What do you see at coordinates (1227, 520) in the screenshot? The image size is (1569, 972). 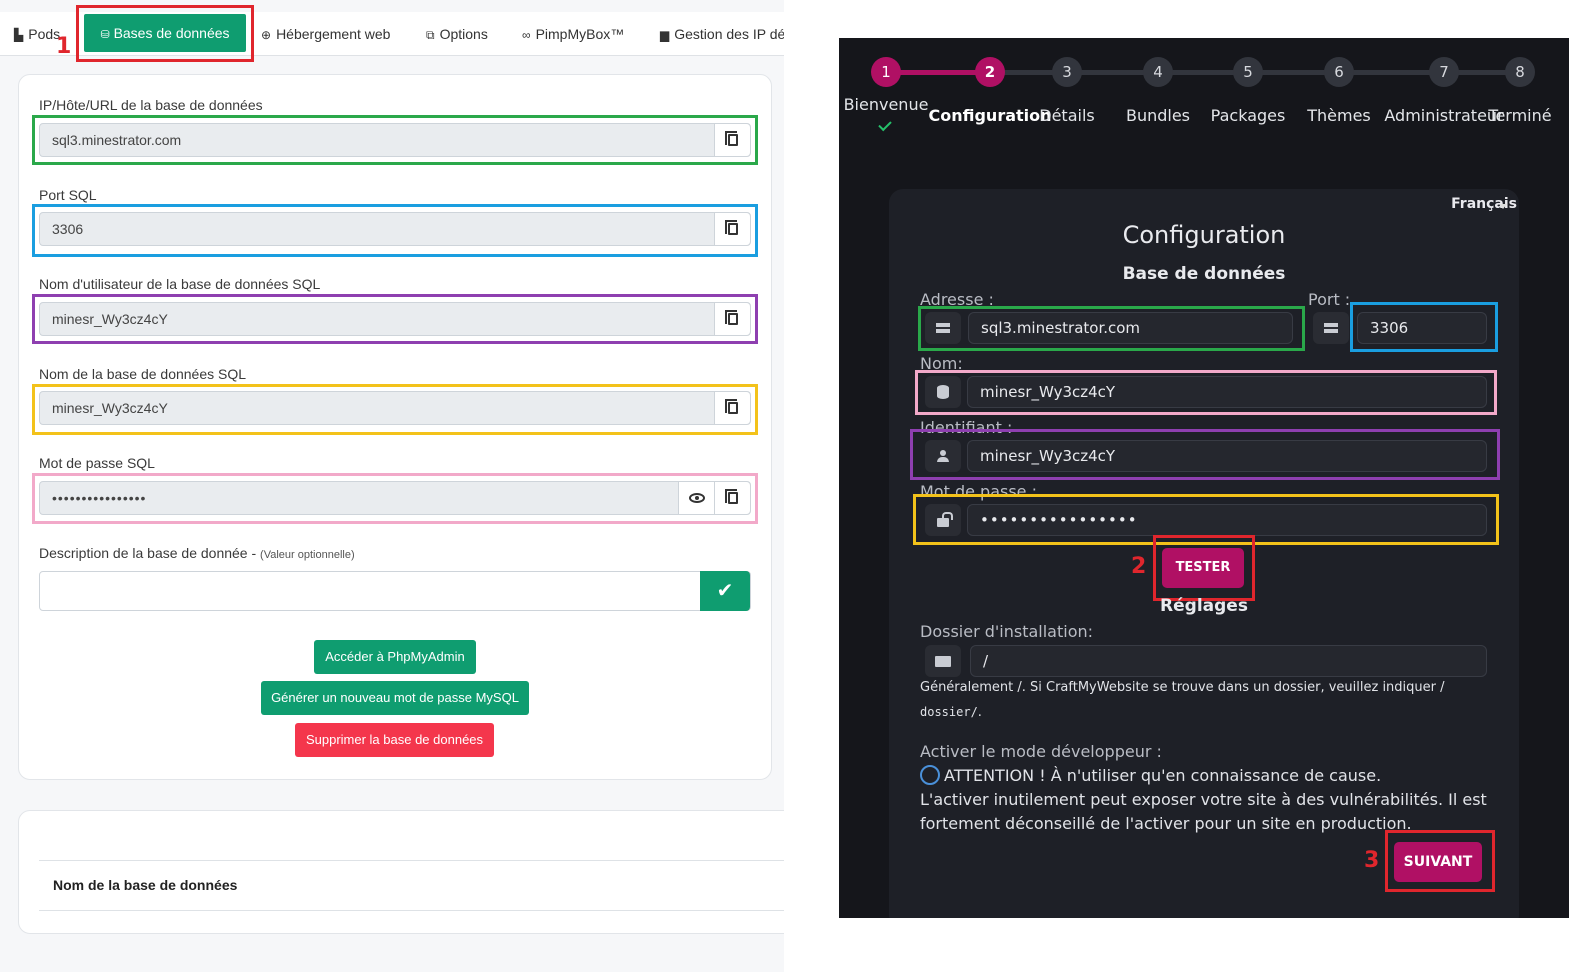 I see `password-input: ••••••••••••••••` at bounding box center [1227, 520].